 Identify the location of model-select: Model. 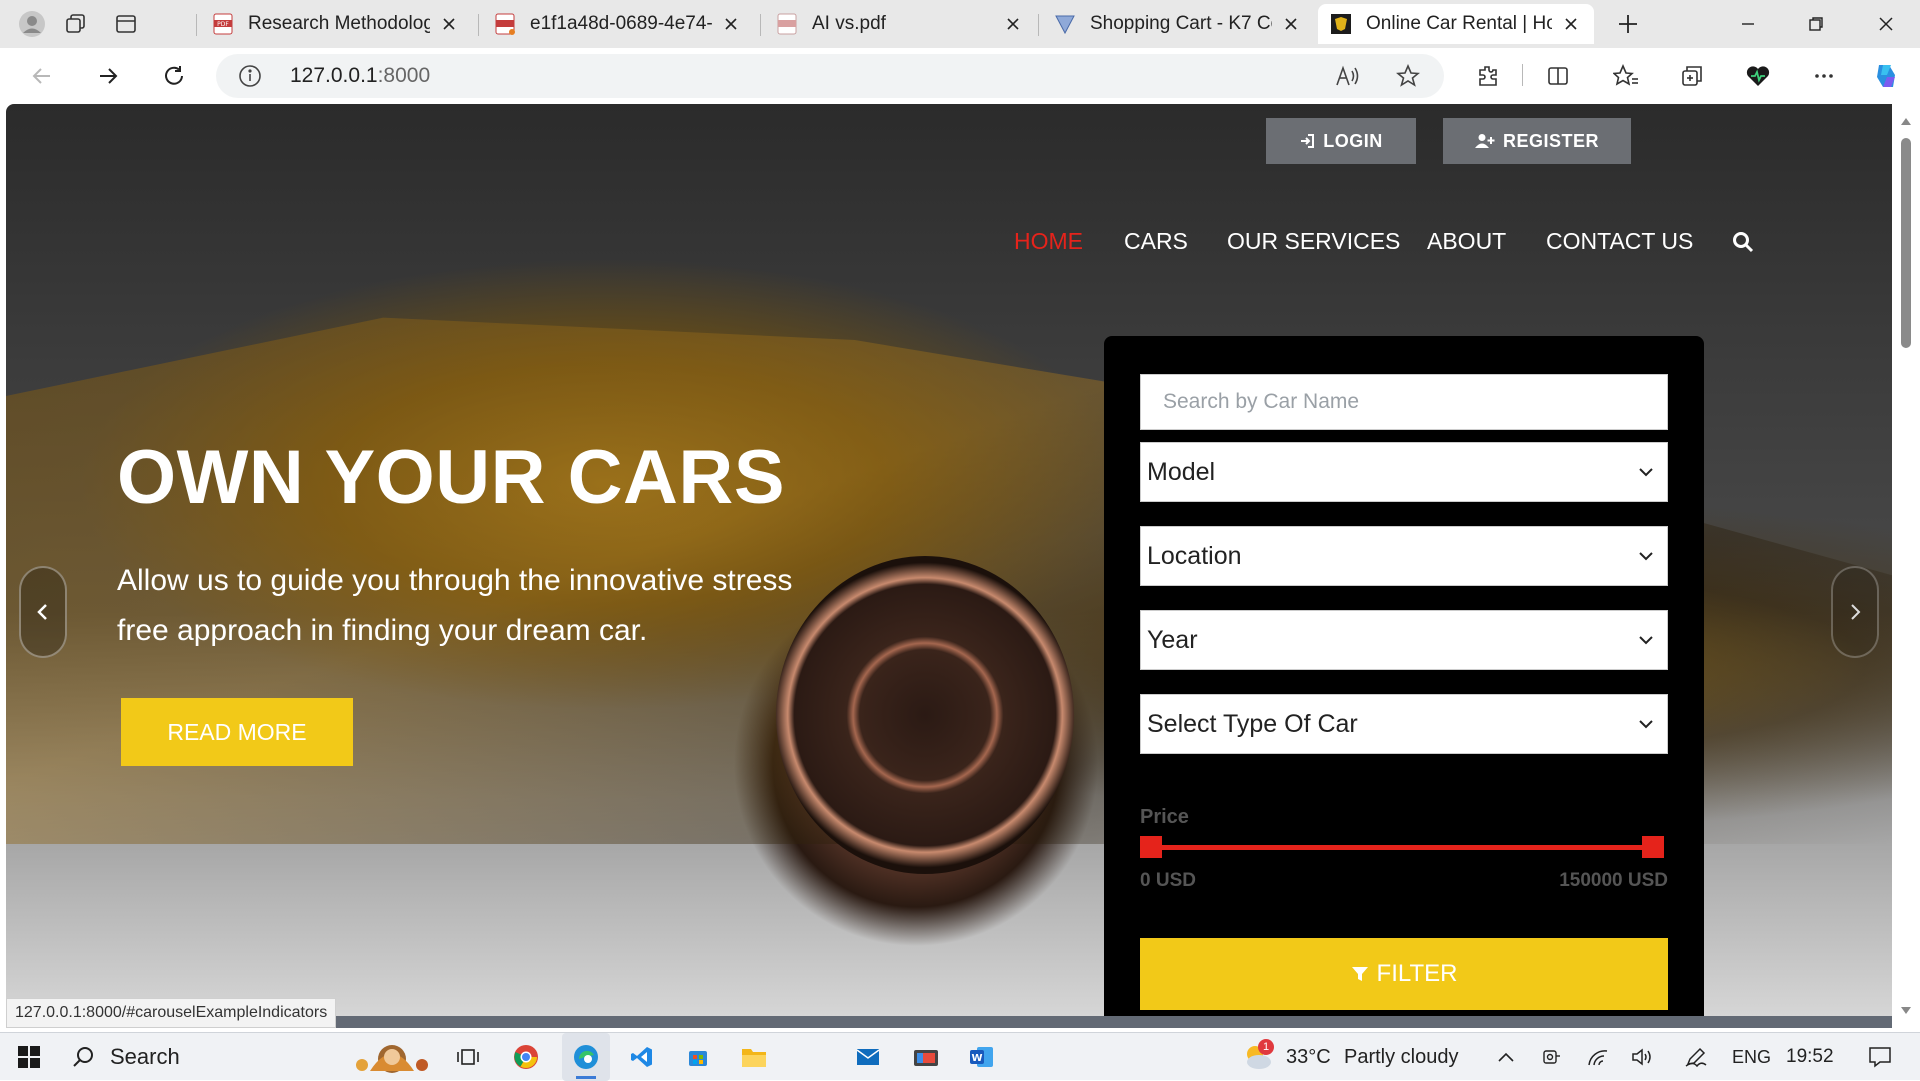
(1404, 472).